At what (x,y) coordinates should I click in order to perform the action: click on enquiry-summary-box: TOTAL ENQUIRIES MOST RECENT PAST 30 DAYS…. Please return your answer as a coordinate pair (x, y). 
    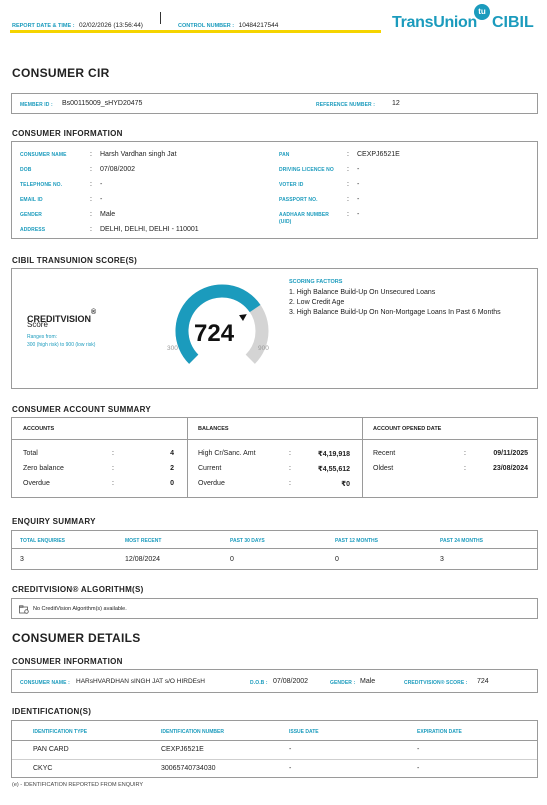
    Looking at the image, I should click on (274, 550).